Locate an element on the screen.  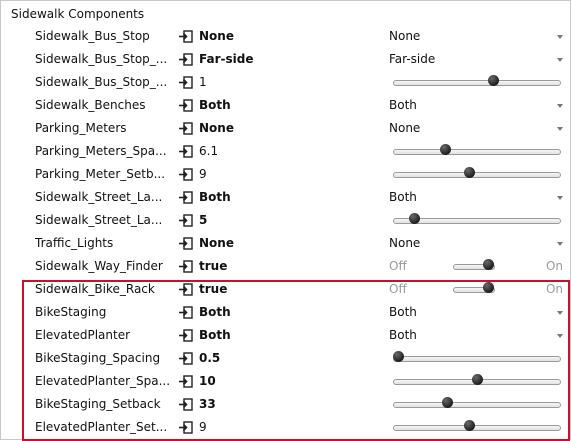
property-row: Parking_Meters_Spa... 6.1 is located at coordinates (286, 151).